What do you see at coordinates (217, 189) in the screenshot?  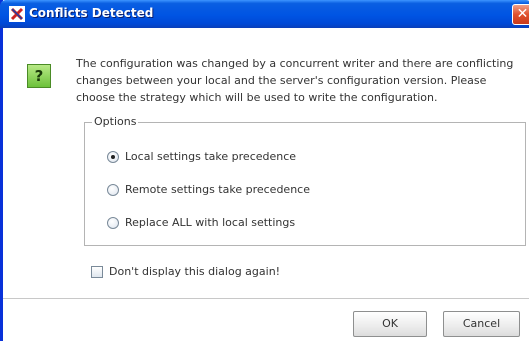 I see `radio-label: Remote settings take precedence` at bounding box center [217, 189].